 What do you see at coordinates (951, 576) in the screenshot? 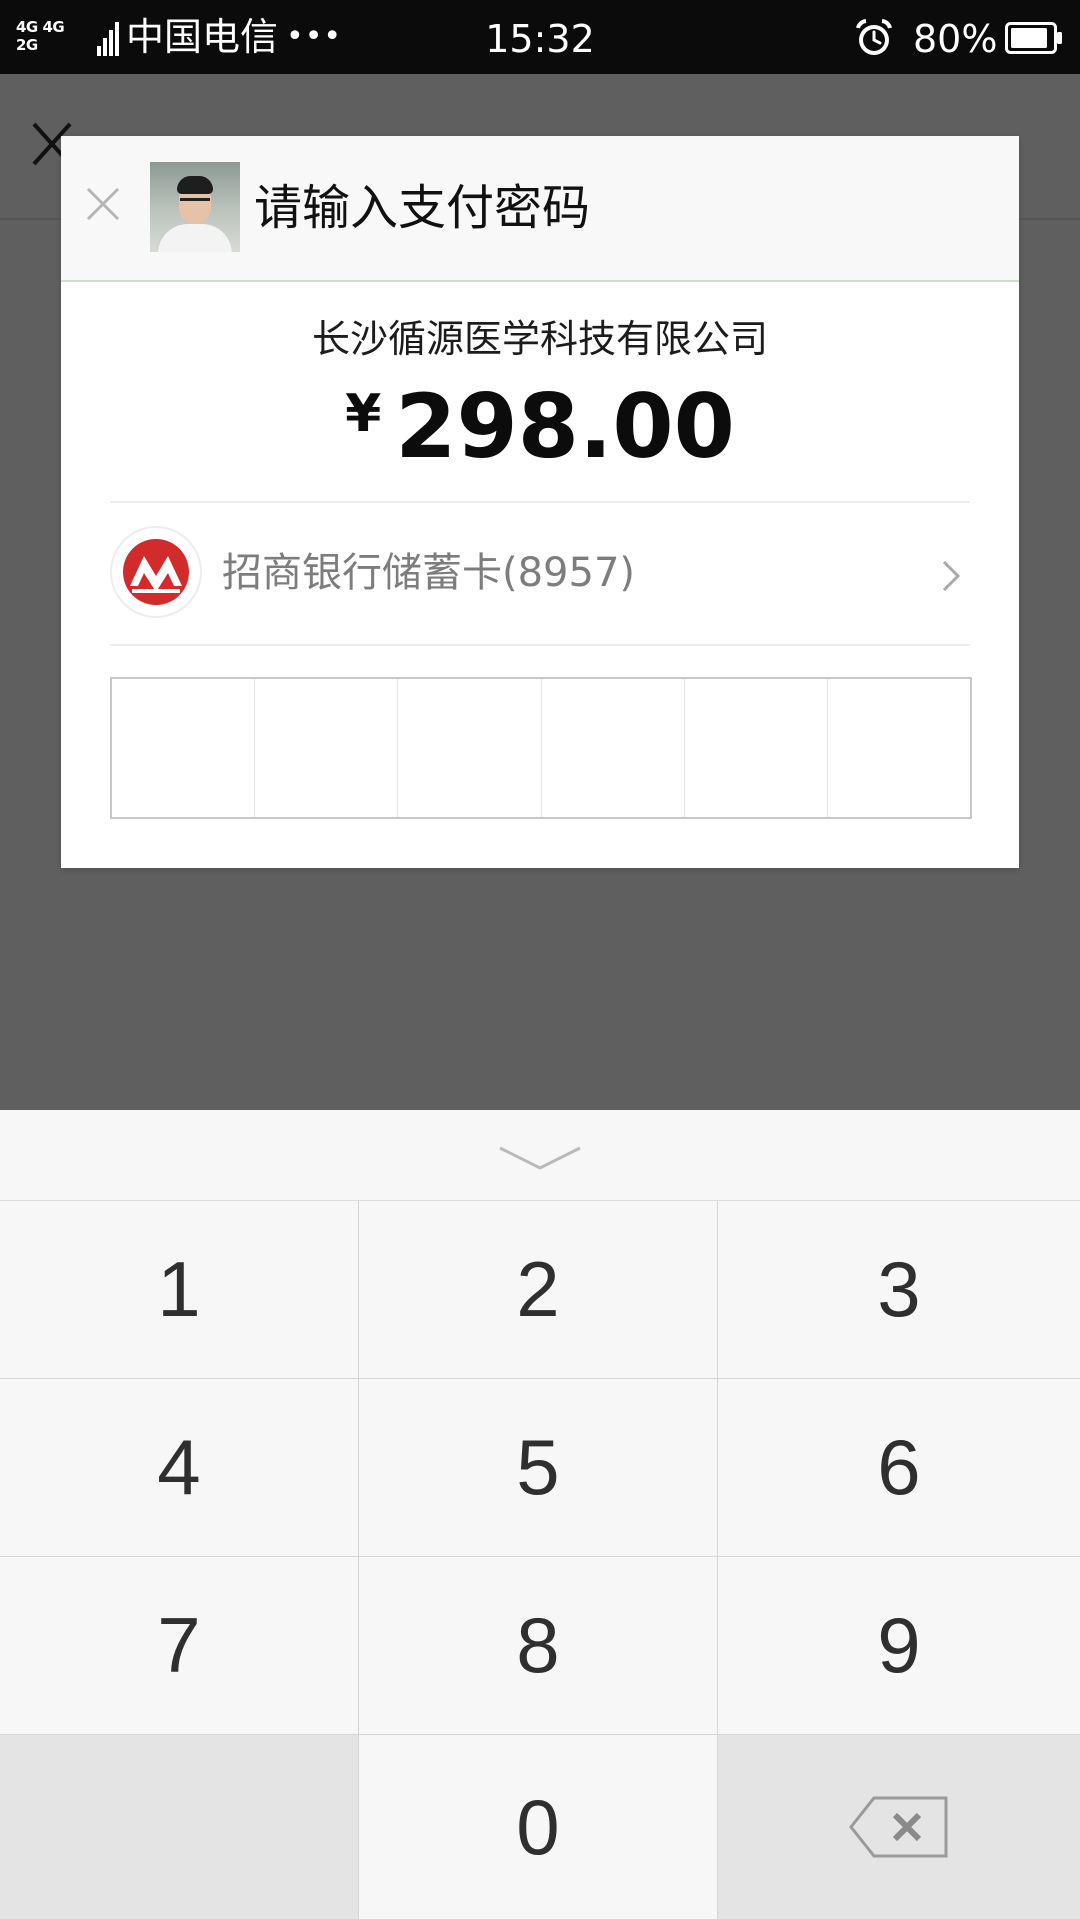
I see `chevron-right-icon` at bounding box center [951, 576].